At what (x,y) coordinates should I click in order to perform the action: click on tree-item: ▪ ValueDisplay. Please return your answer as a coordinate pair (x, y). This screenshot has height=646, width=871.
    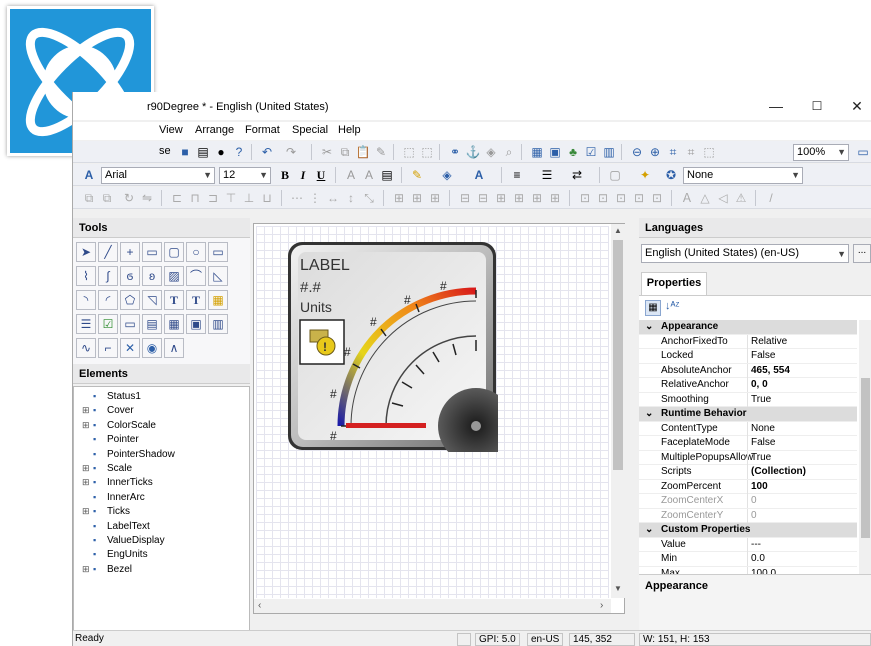
    Looking at the image, I should click on (123, 542).